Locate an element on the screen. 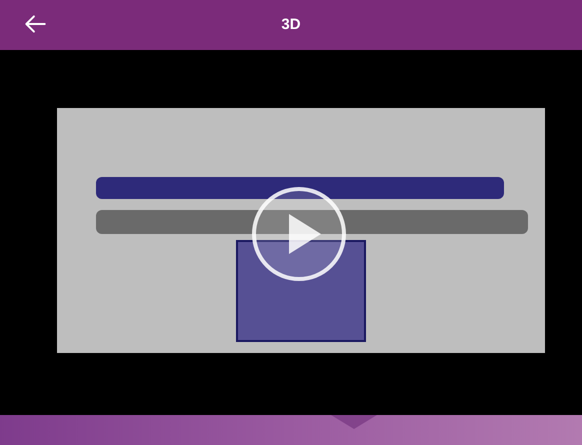 Image resolution: width=582 pixels, height=445 pixels. page-title: 3D is located at coordinates (291, 24).